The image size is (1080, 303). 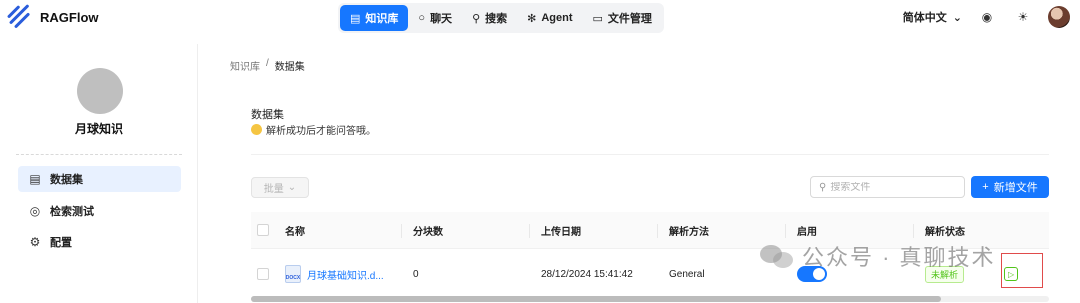 I want to click on agent-icon: ✻, so click(x=532, y=18).